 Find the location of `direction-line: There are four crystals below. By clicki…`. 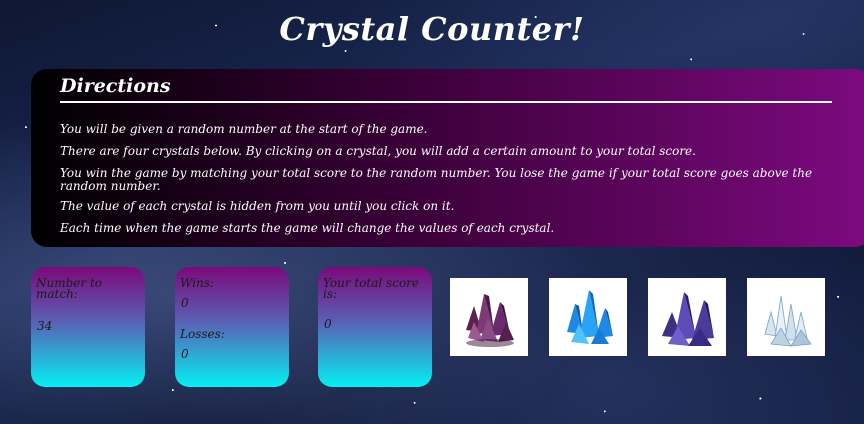

direction-line: There are four crystals below. By clicki… is located at coordinates (378, 151).